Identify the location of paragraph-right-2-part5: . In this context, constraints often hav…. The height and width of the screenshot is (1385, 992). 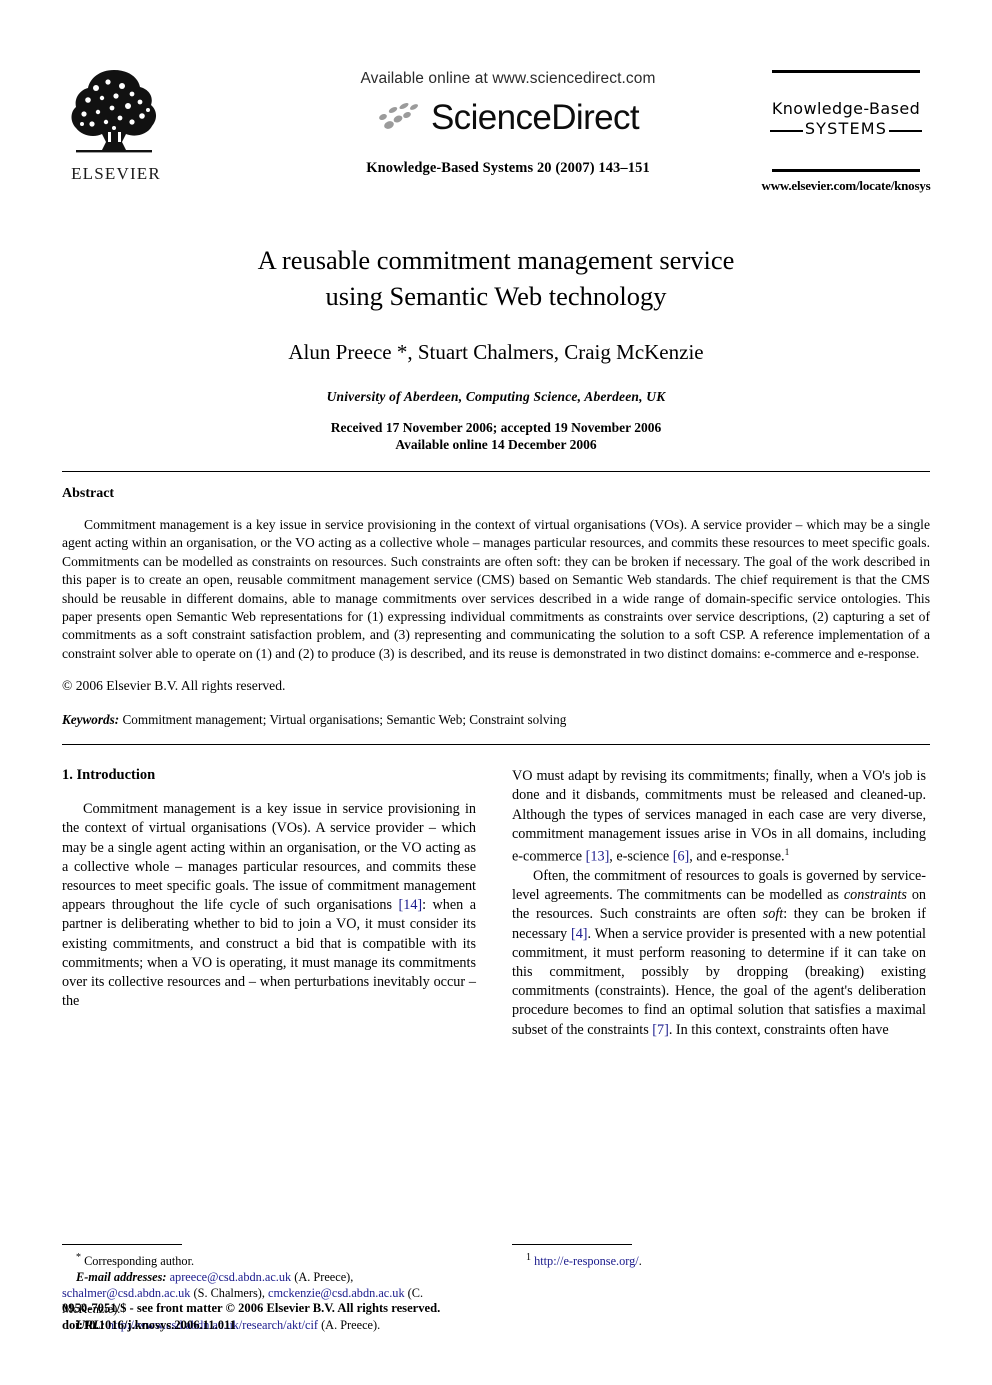
(778, 1029).